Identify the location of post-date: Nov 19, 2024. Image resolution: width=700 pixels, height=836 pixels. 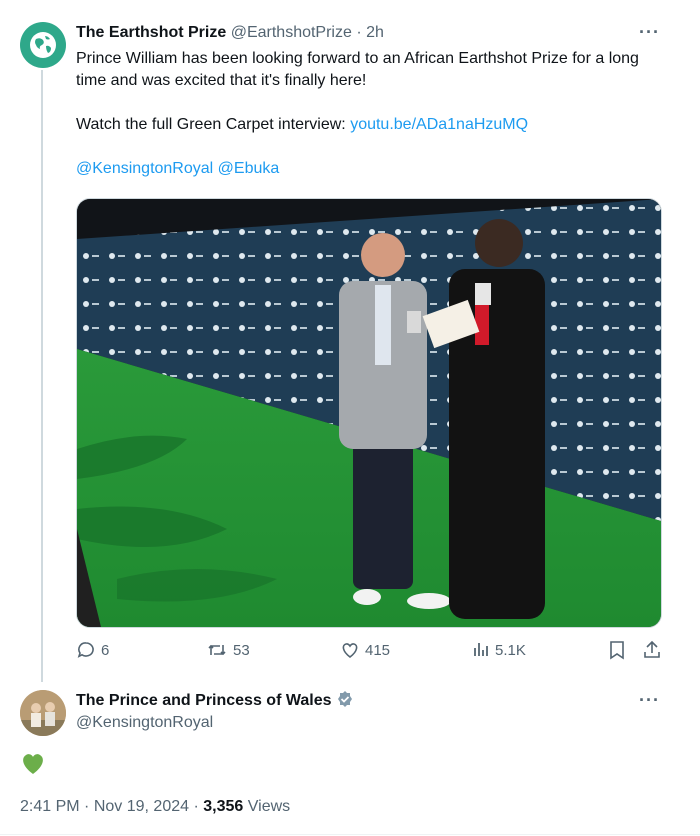
(141, 806).